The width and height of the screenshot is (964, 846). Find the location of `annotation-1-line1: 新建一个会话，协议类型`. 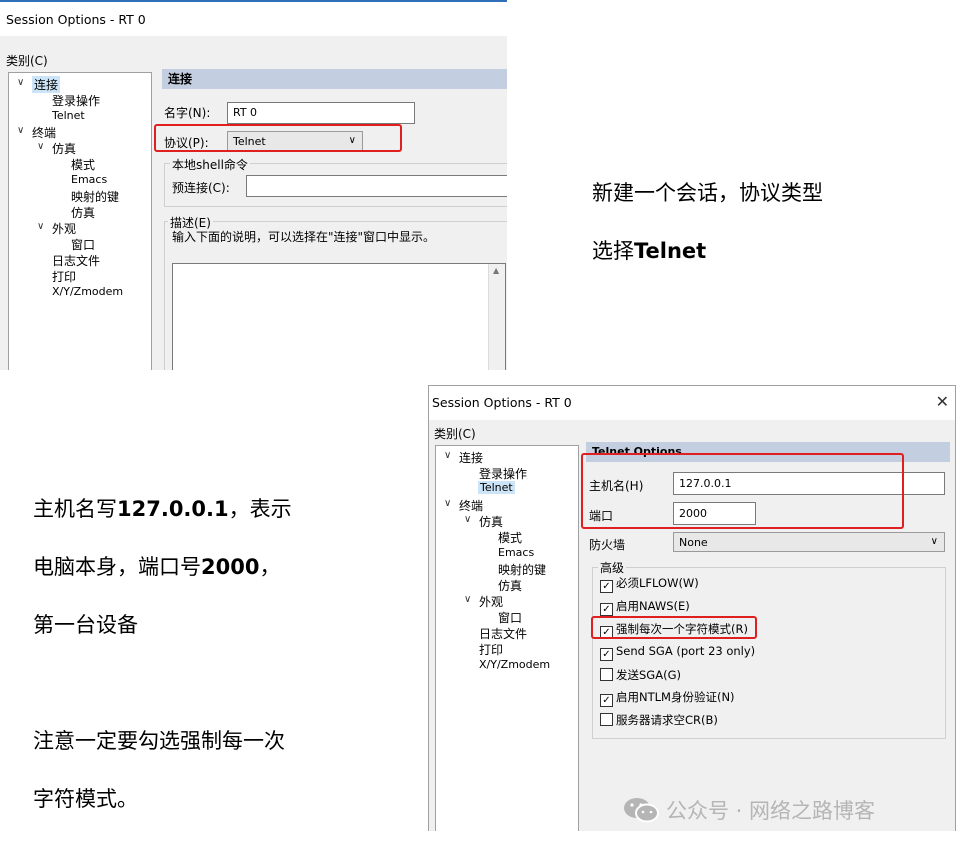

annotation-1-line1: 新建一个会话，协议类型 is located at coordinates (707, 193).